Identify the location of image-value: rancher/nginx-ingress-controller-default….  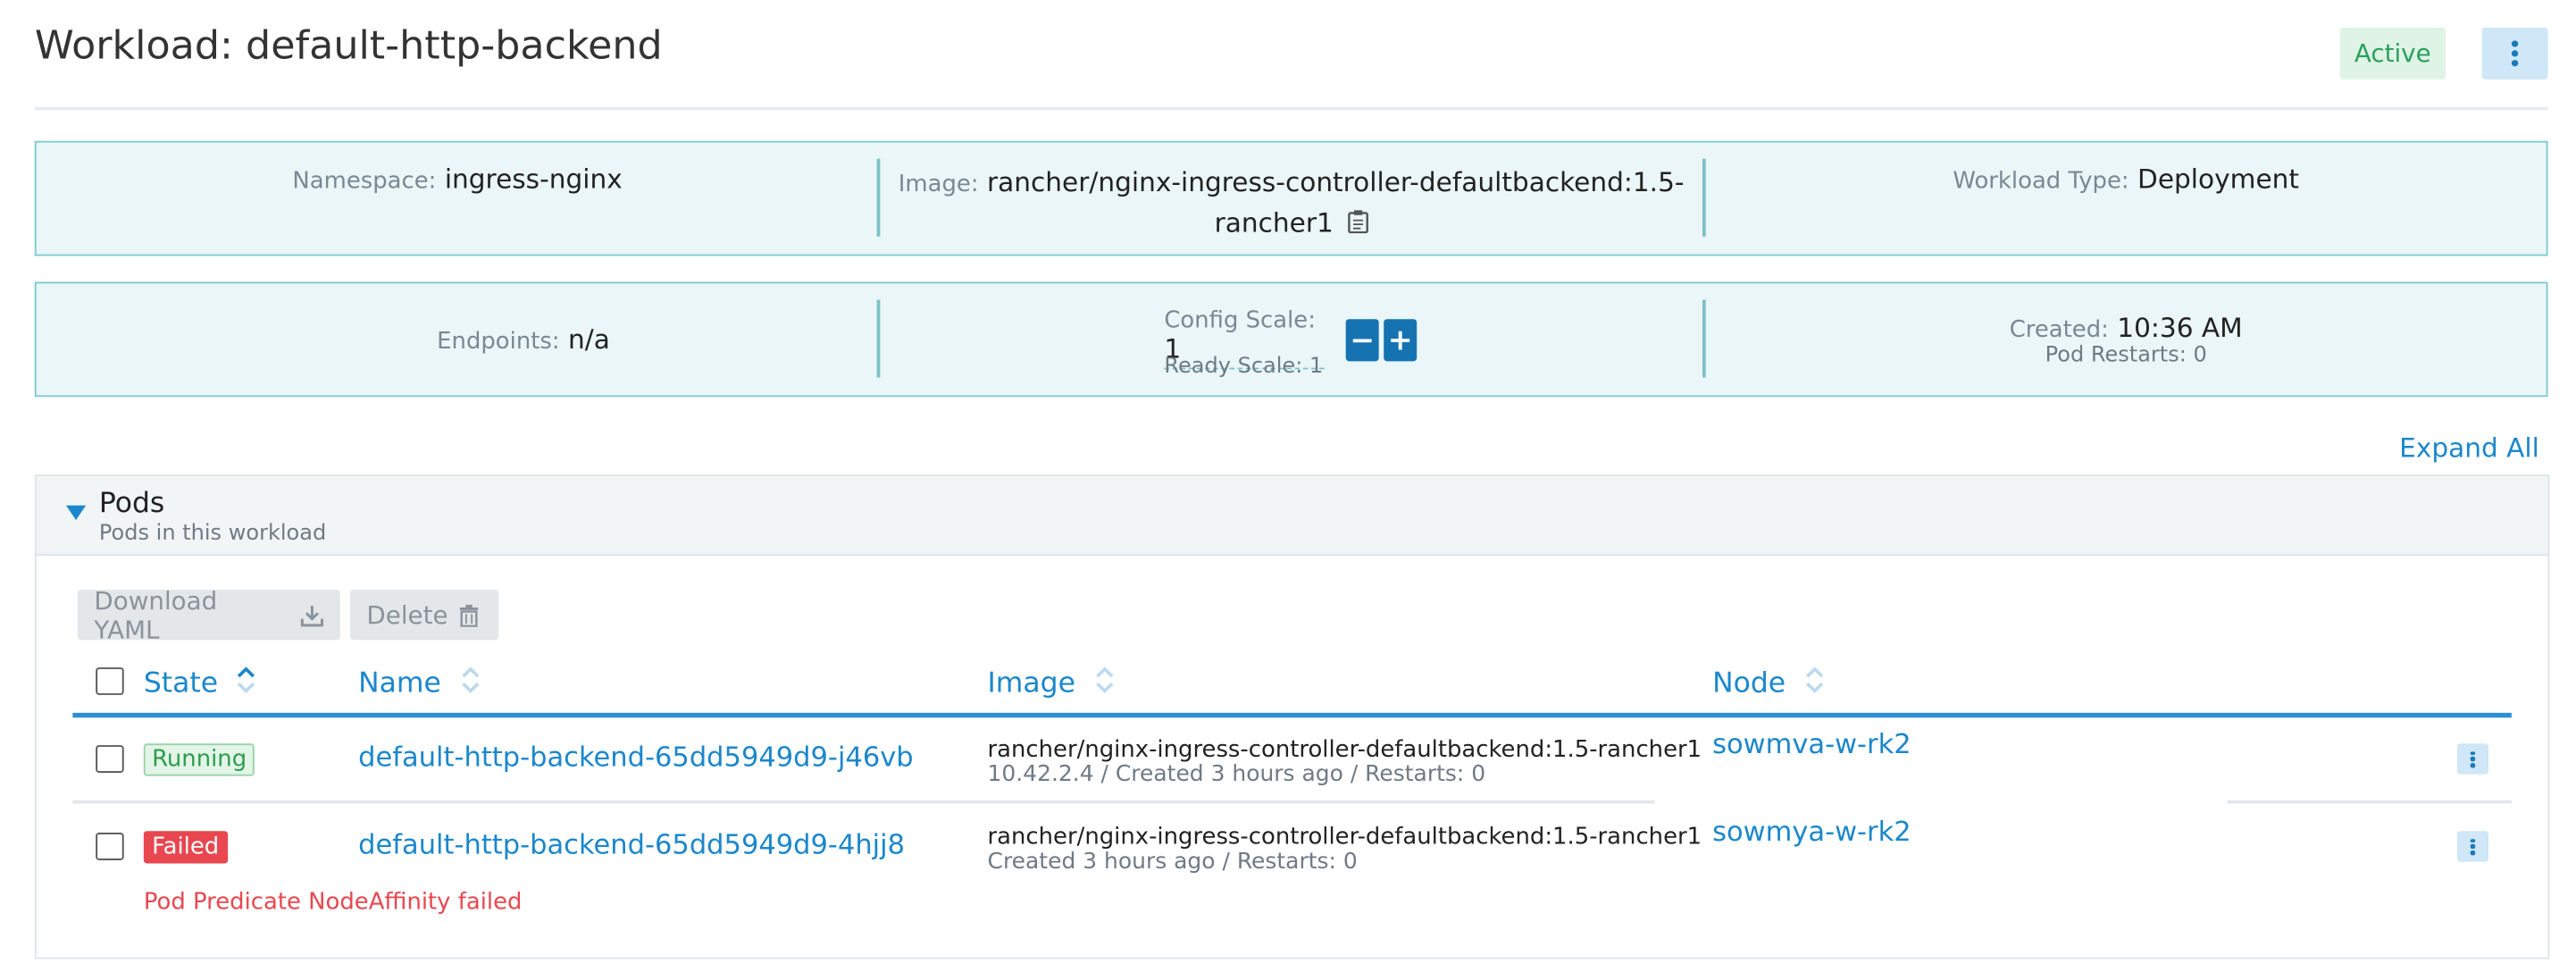
(1335, 182).